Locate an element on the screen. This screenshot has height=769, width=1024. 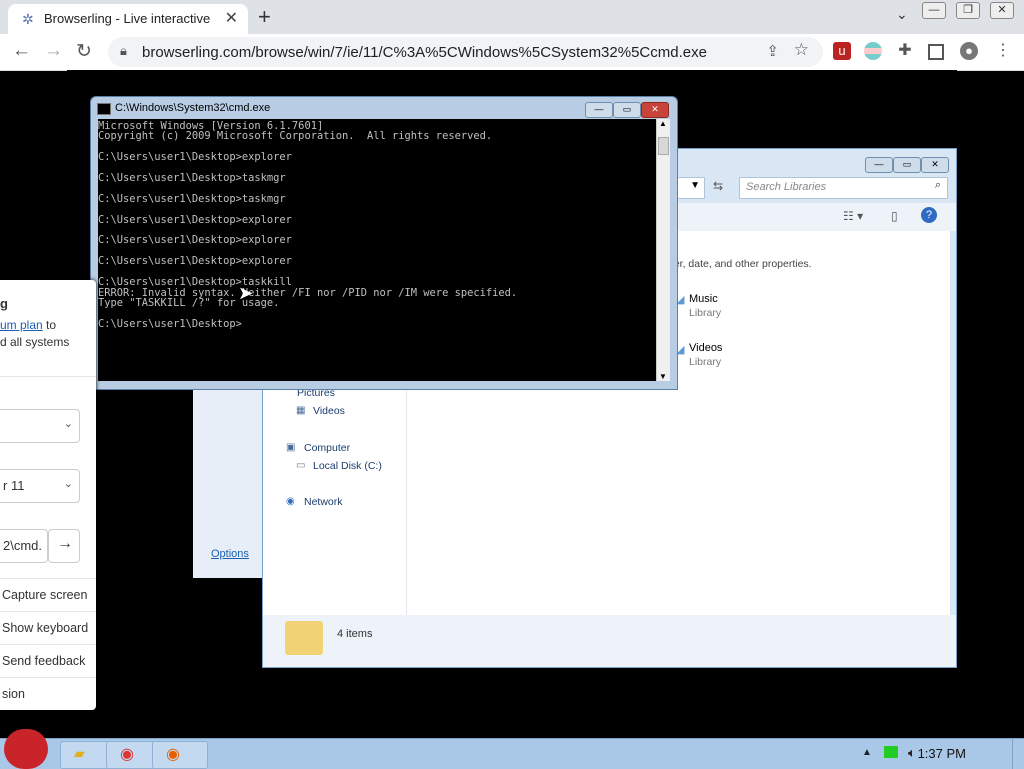
explorer-details-pane: 4 items is located at coordinates (609, 641).